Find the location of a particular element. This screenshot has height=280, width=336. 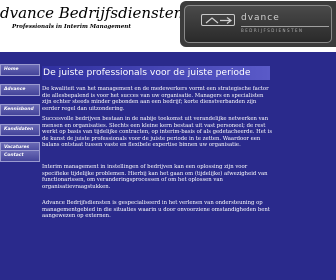

logo-word: dvance is located at coordinates (260, 18).